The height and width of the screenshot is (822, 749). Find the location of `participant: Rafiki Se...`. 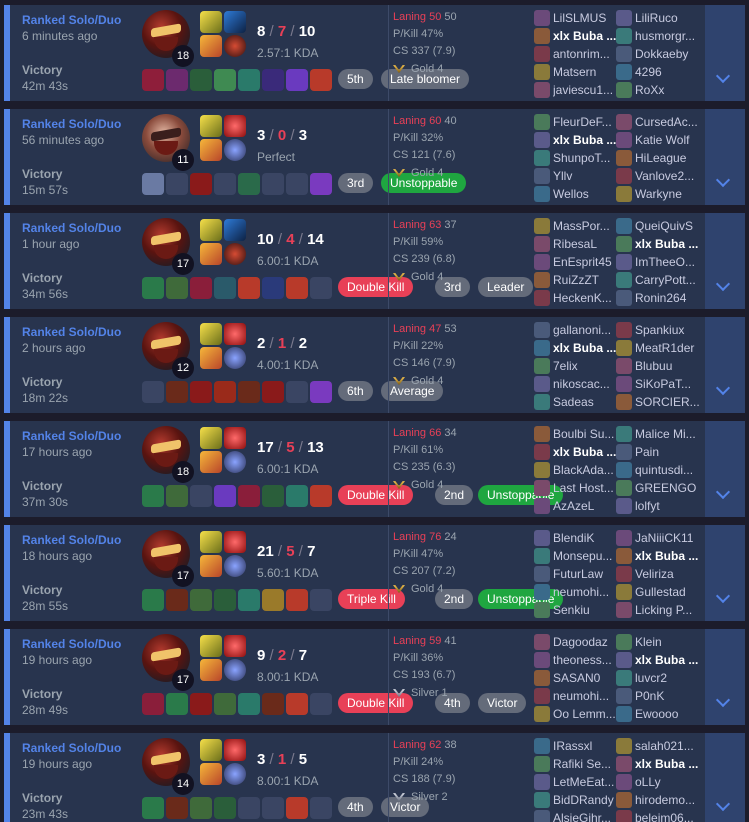

participant: Rafiki Se... is located at coordinates (578, 764).